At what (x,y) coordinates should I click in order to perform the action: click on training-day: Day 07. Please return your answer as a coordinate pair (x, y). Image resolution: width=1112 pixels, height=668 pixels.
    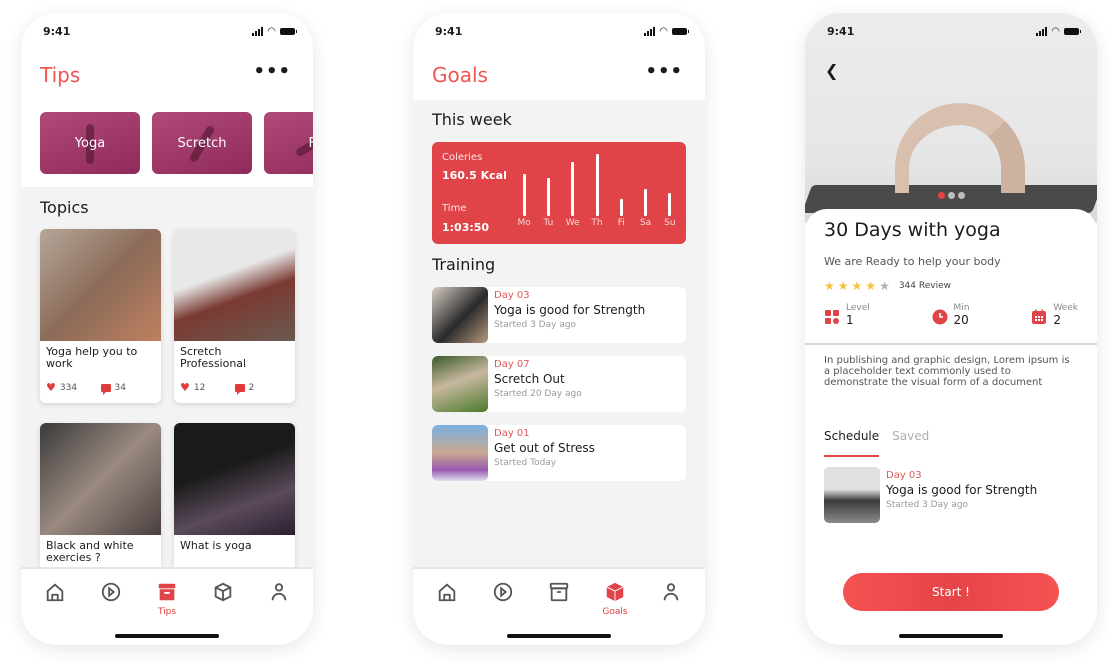
    Looking at the image, I should click on (512, 364).